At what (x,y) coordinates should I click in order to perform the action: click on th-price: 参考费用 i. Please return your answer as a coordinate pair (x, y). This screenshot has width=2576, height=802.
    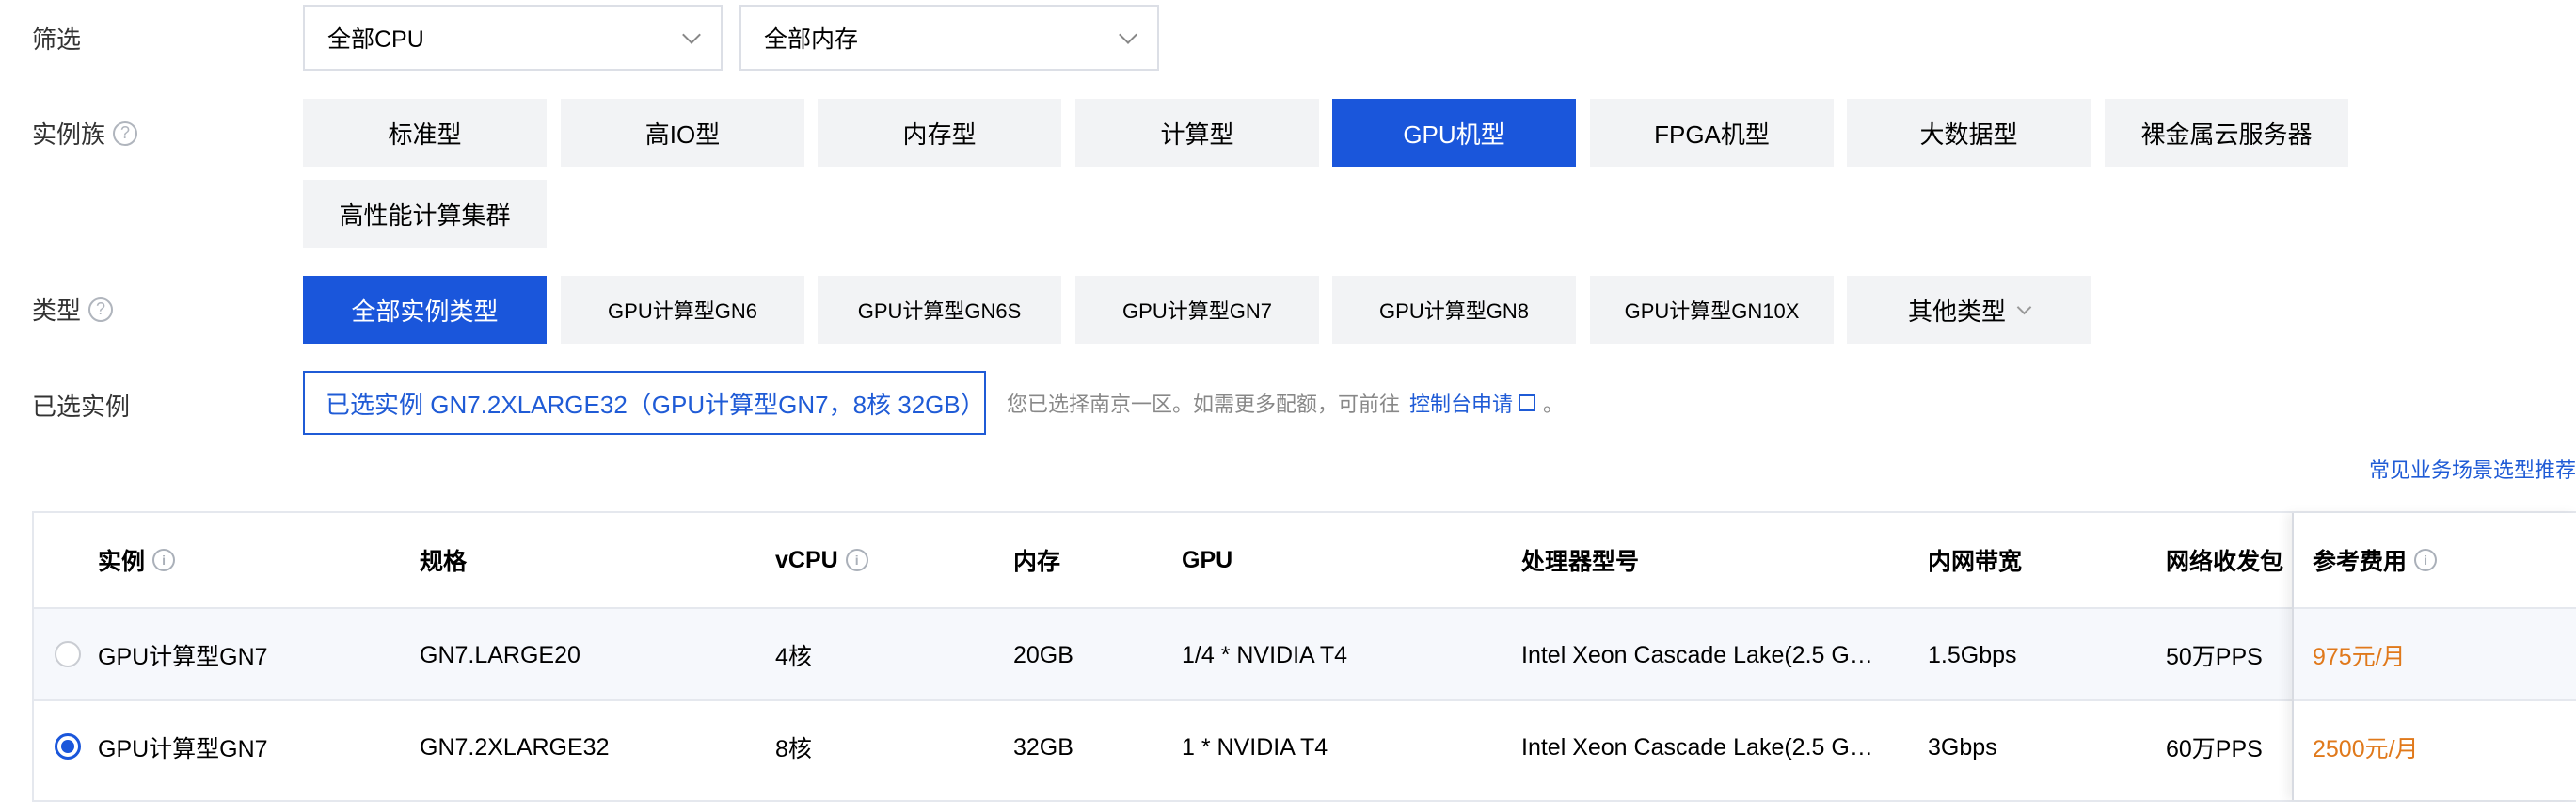
    Looking at the image, I should click on (2376, 560).